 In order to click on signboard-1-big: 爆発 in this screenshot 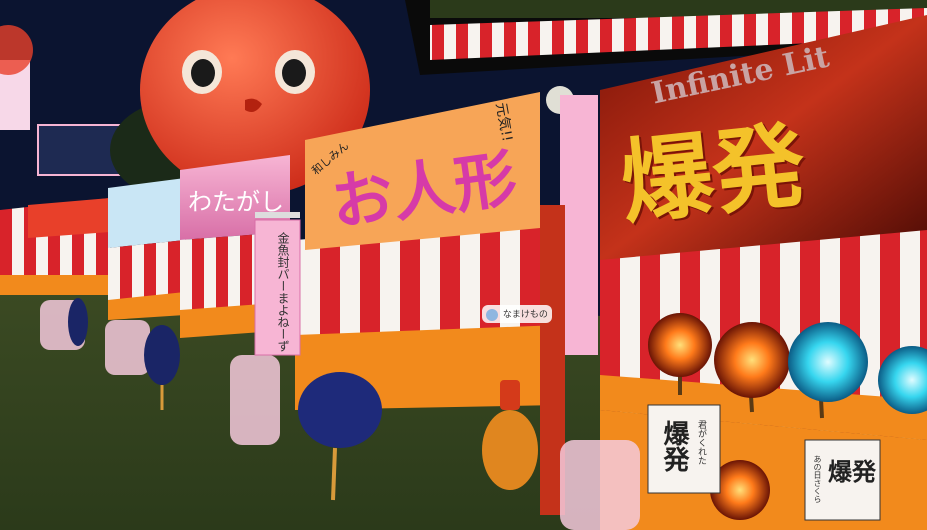, I will do `click(674, 446)`.